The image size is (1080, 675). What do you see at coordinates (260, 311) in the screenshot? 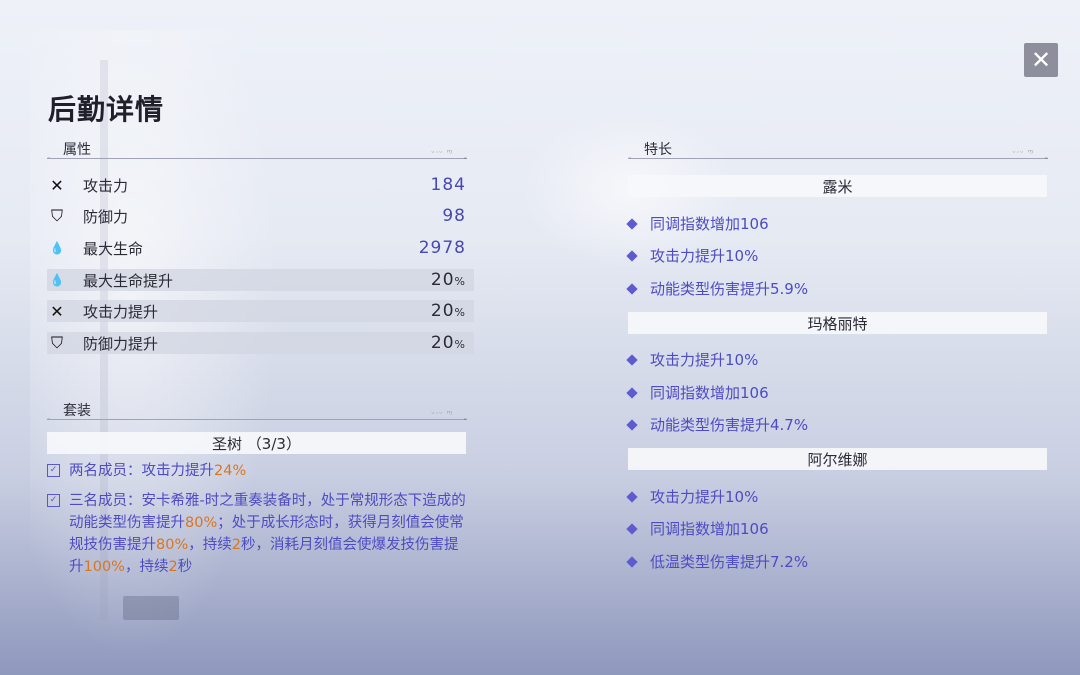
I see `stat-row-attack-up: ✕ 攻击力提升 20%` at bounding box center [260, 311].